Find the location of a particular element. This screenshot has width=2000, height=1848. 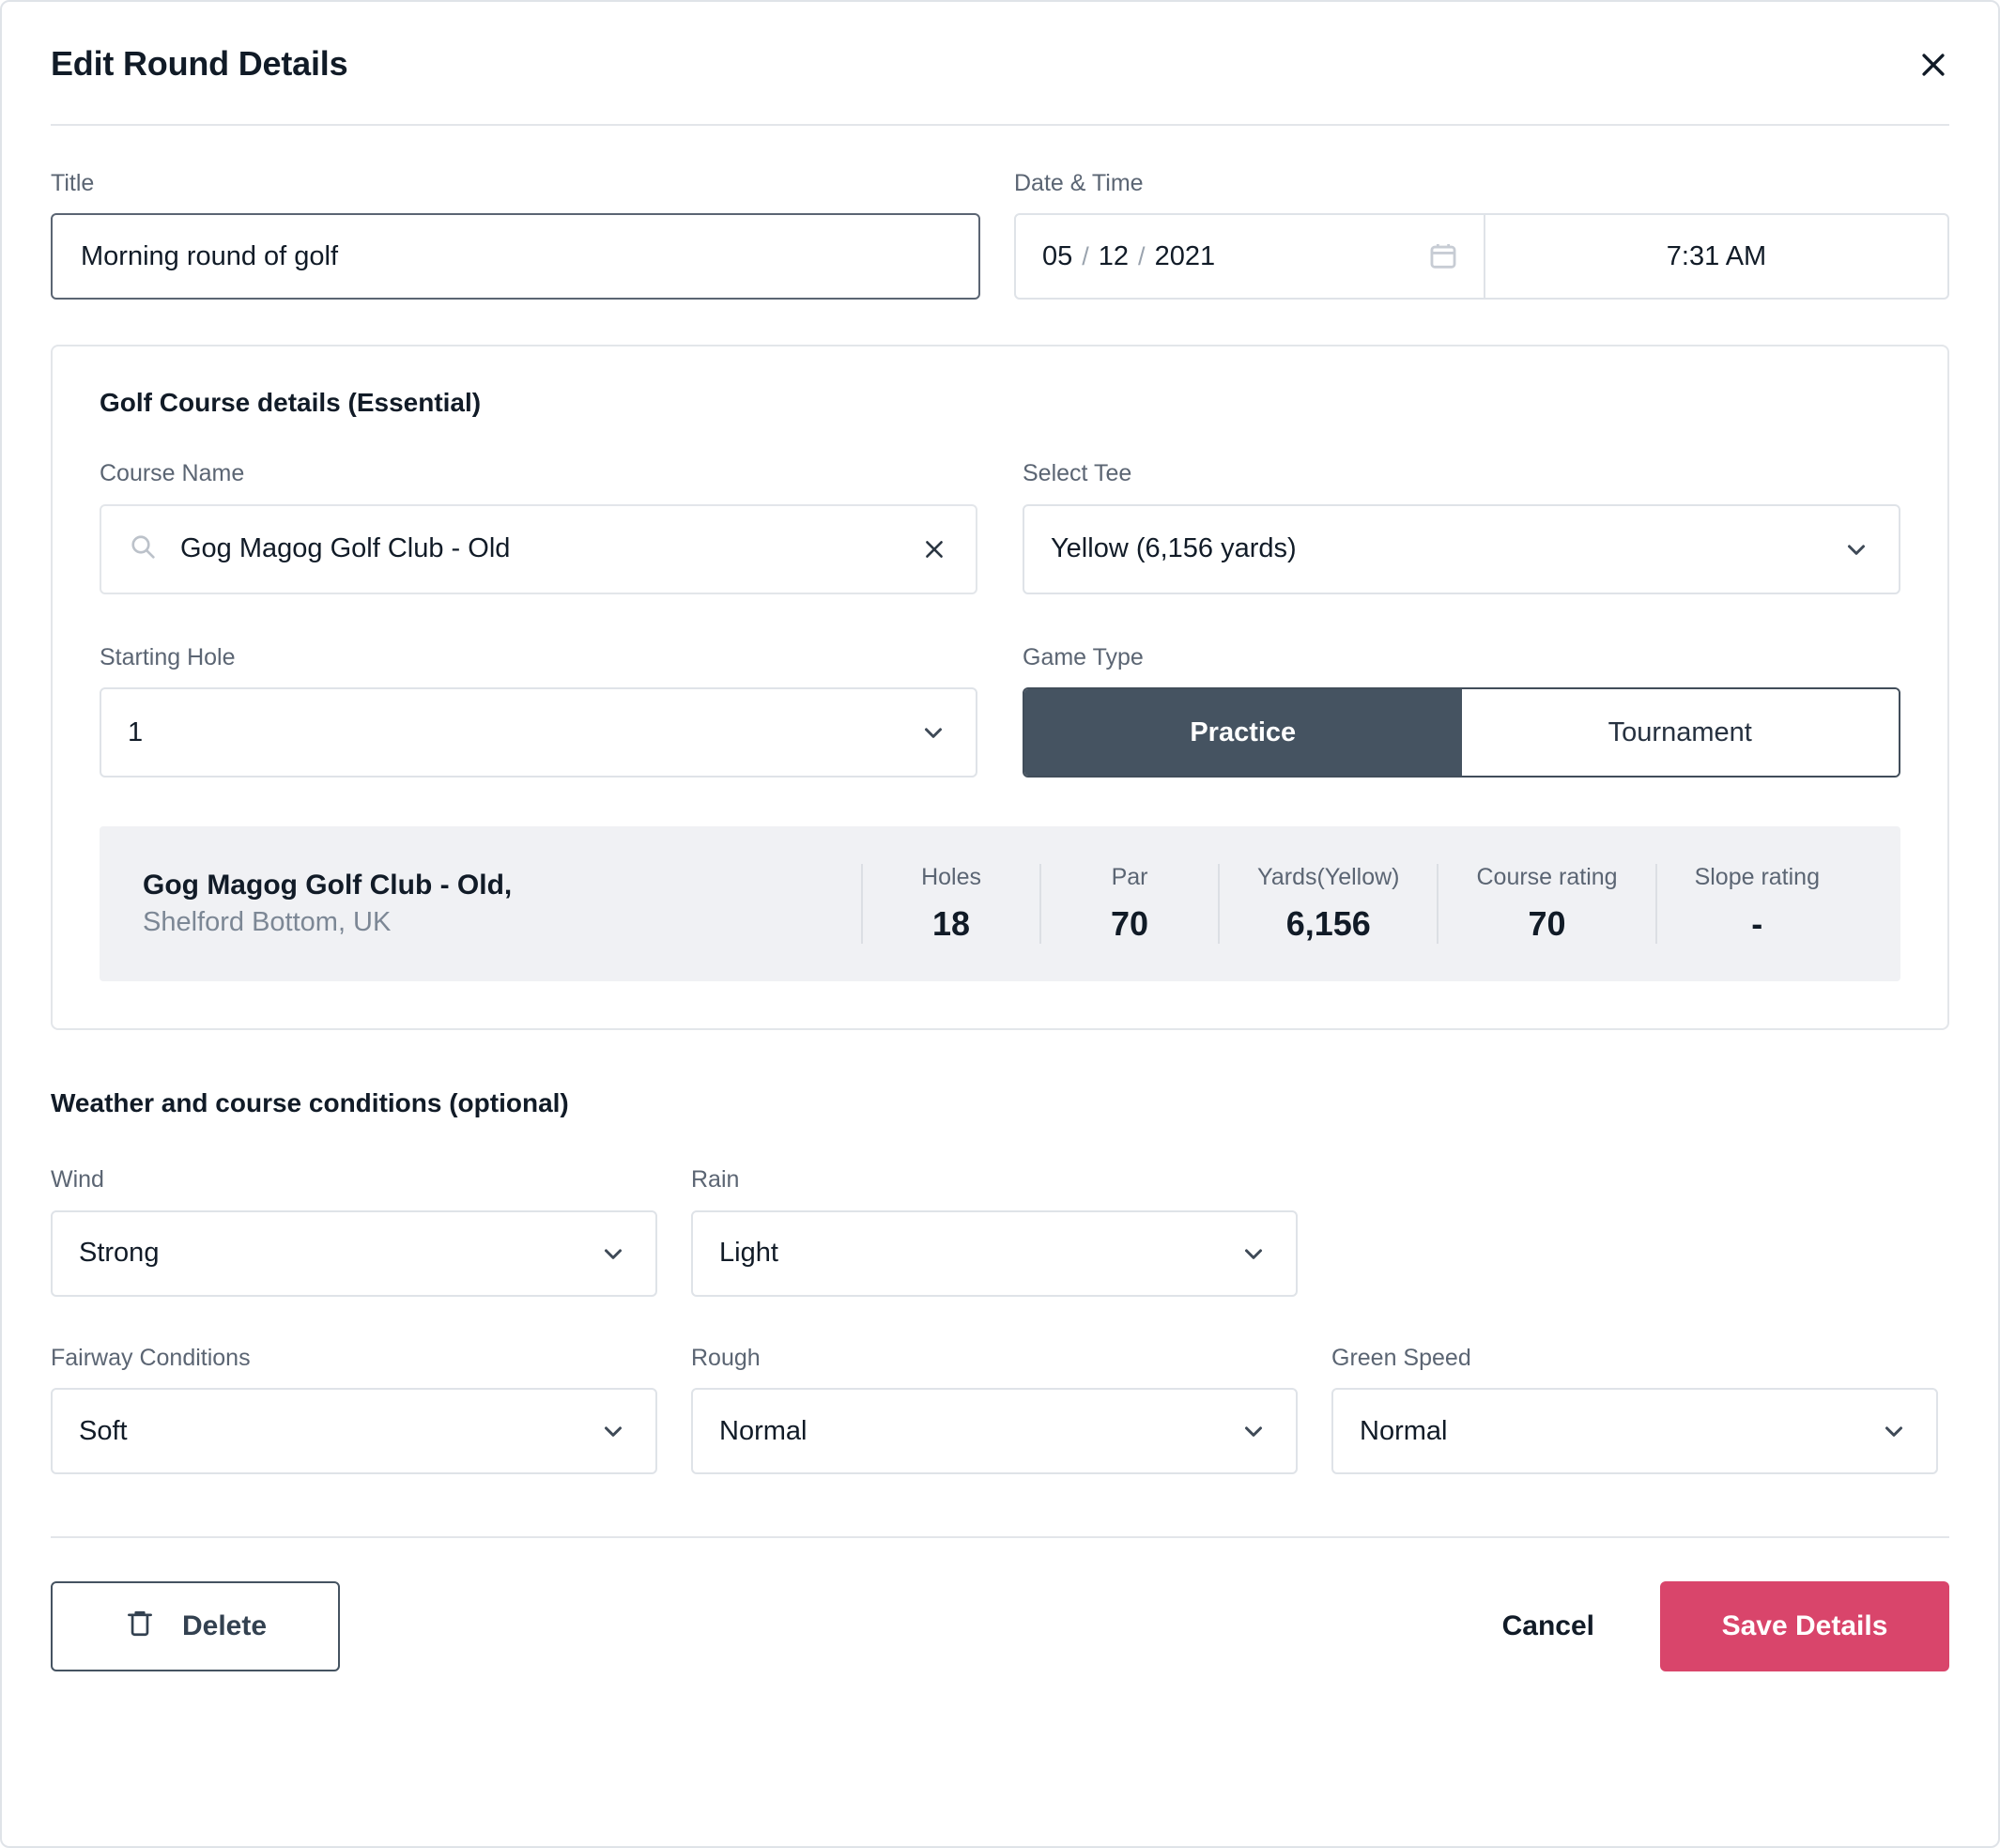

green-speed-label: Green Speed is located at coordinates (1401, 1357).